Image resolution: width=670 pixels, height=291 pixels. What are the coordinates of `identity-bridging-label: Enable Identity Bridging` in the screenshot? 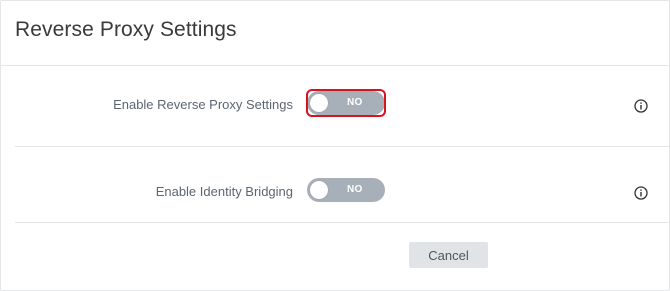 It's located at (224, 191).